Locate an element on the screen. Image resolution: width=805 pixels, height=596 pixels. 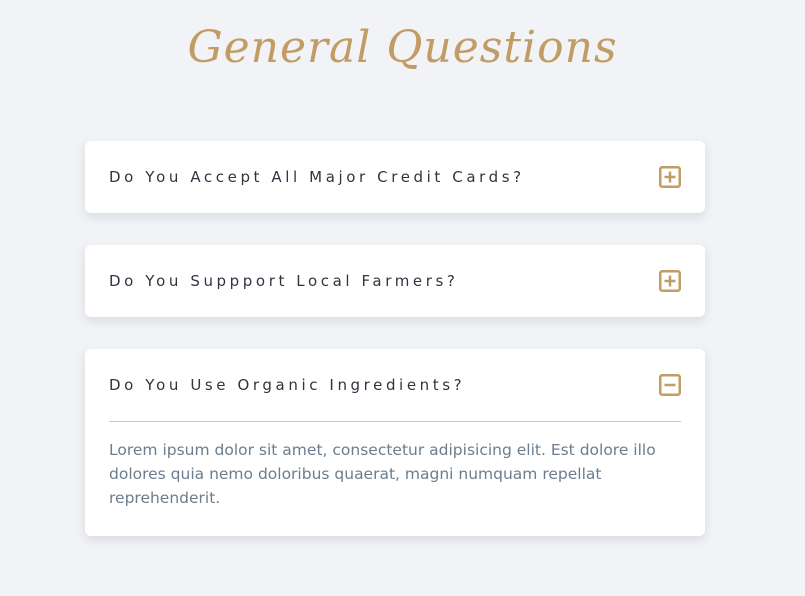
faq-question: Do You Accept All Major Credit Cards? is located at coordinates (317, 177).